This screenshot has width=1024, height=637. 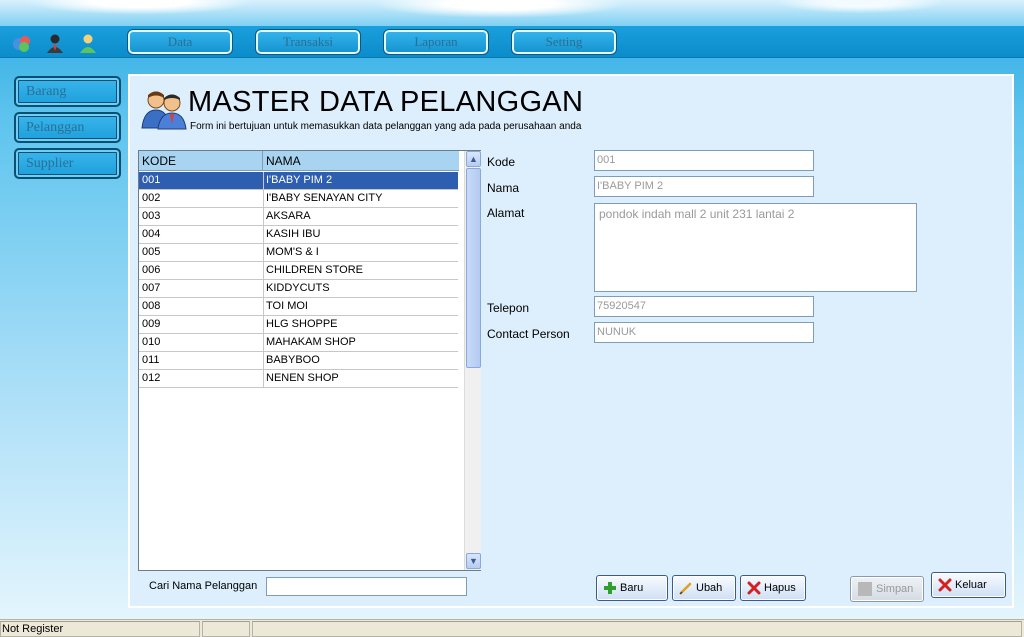 What do you see at coordinates (311, 342) in the screenshot?
I see `cell-nama: MAHAKAM SHOP` at bounding box center [311, 342].